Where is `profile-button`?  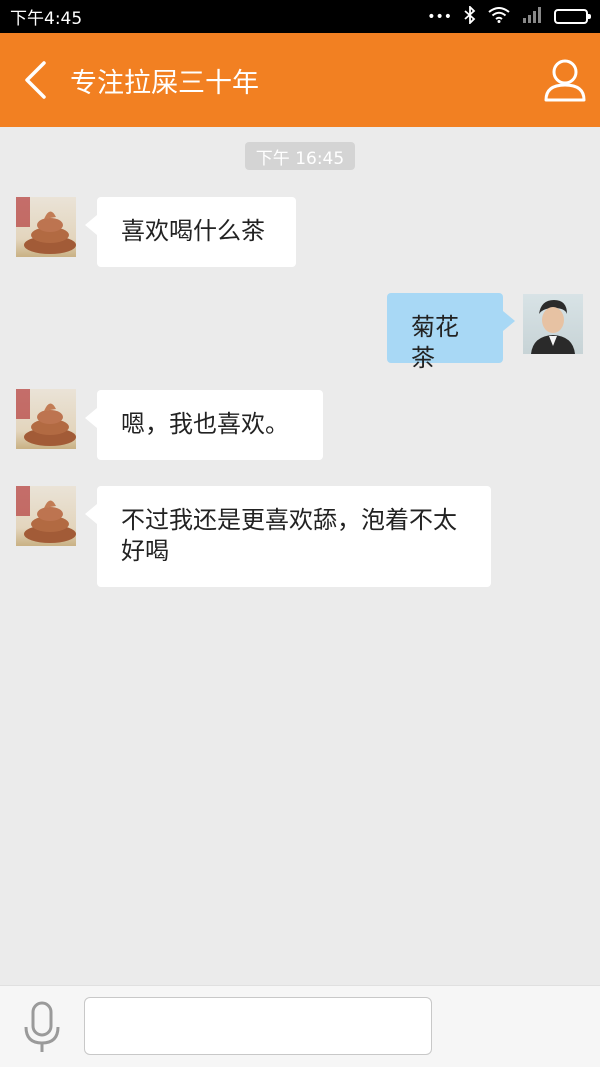 profile-button is located at coordinates (565, 80).